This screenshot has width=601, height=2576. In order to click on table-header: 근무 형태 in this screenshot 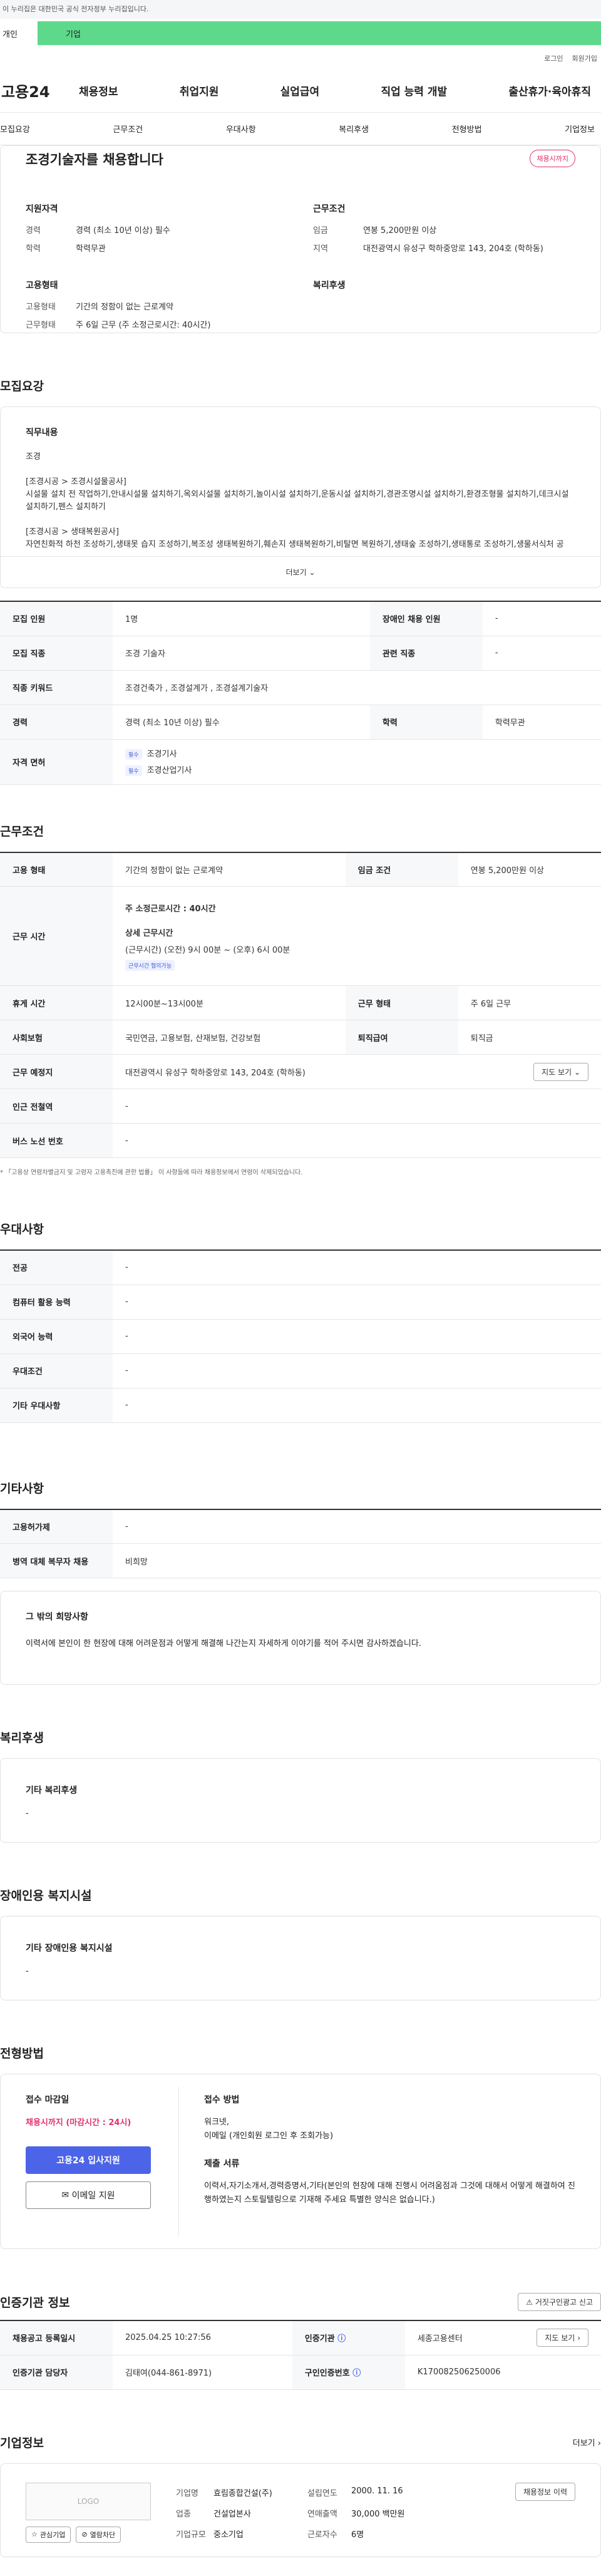, I will do `click(401, 1002)`.